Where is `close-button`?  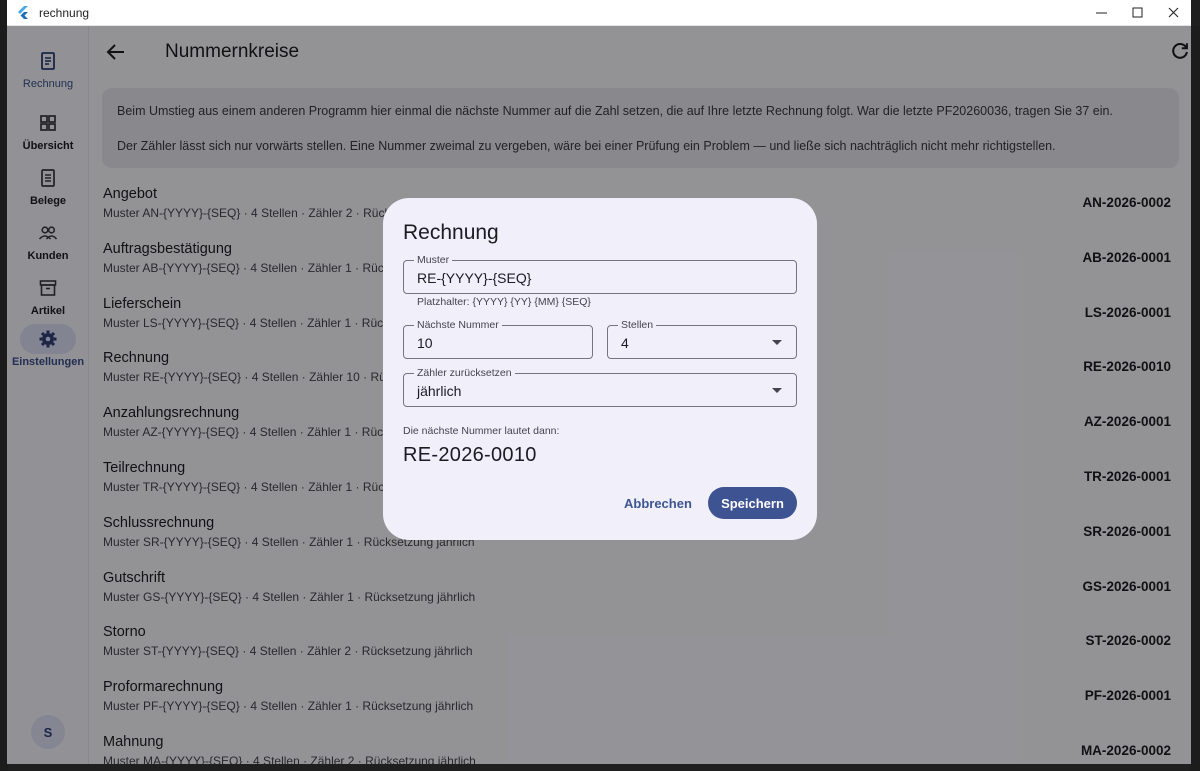 close-button is located at coordinates (1173, 13).